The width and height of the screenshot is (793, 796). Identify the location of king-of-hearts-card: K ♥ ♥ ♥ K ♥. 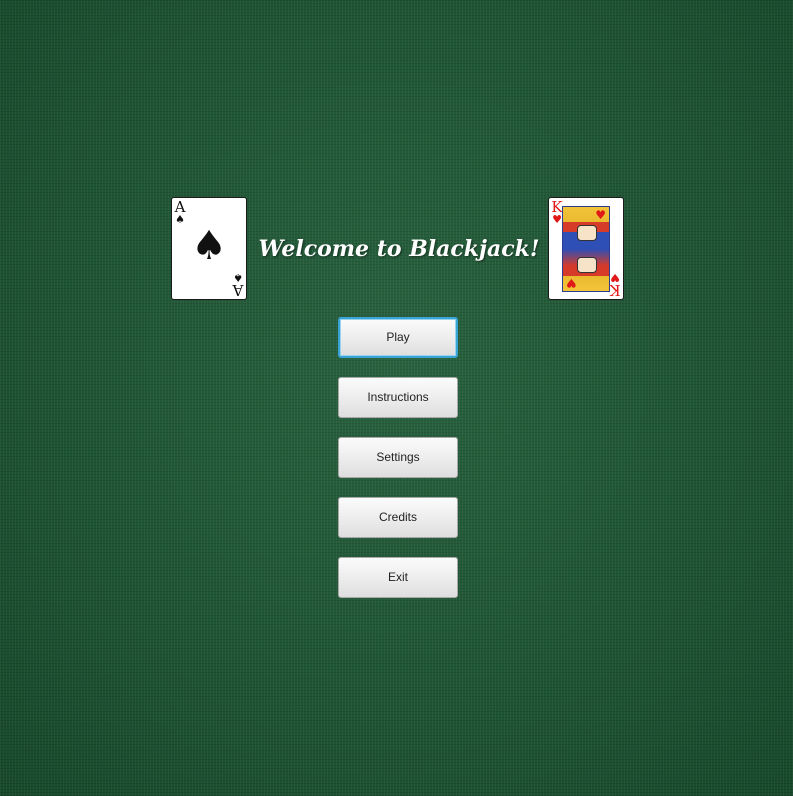
(586, 248).